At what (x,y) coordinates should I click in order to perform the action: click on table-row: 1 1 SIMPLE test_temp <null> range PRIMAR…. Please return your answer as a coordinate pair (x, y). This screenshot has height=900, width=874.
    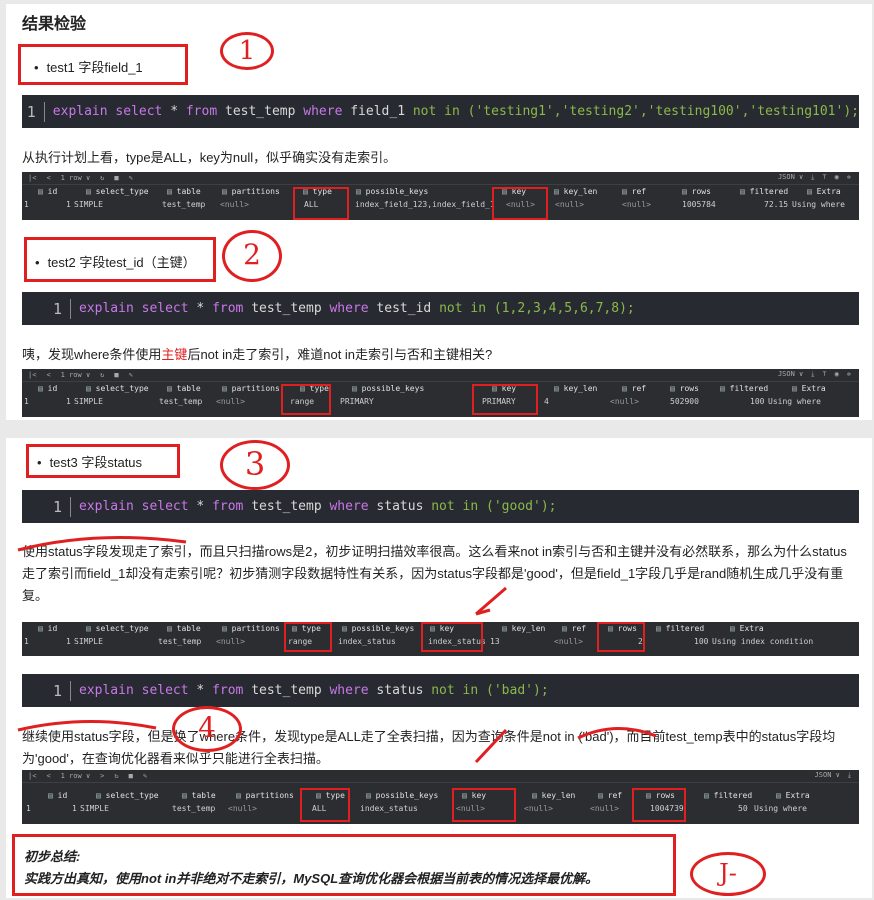
    Looking at the image, I should click on (440, 401).